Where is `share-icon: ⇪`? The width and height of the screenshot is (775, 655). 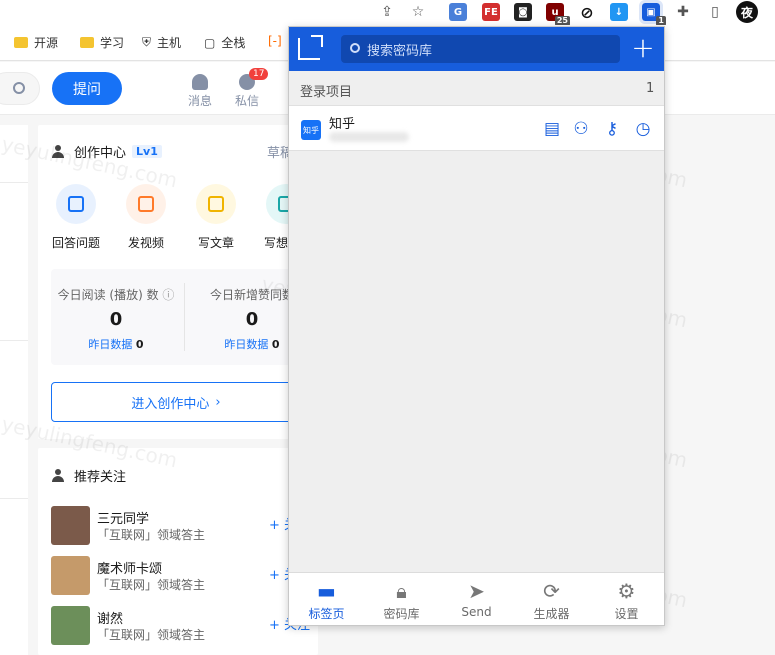 share-icon: ⇪ is located at coordinates (387, 12).